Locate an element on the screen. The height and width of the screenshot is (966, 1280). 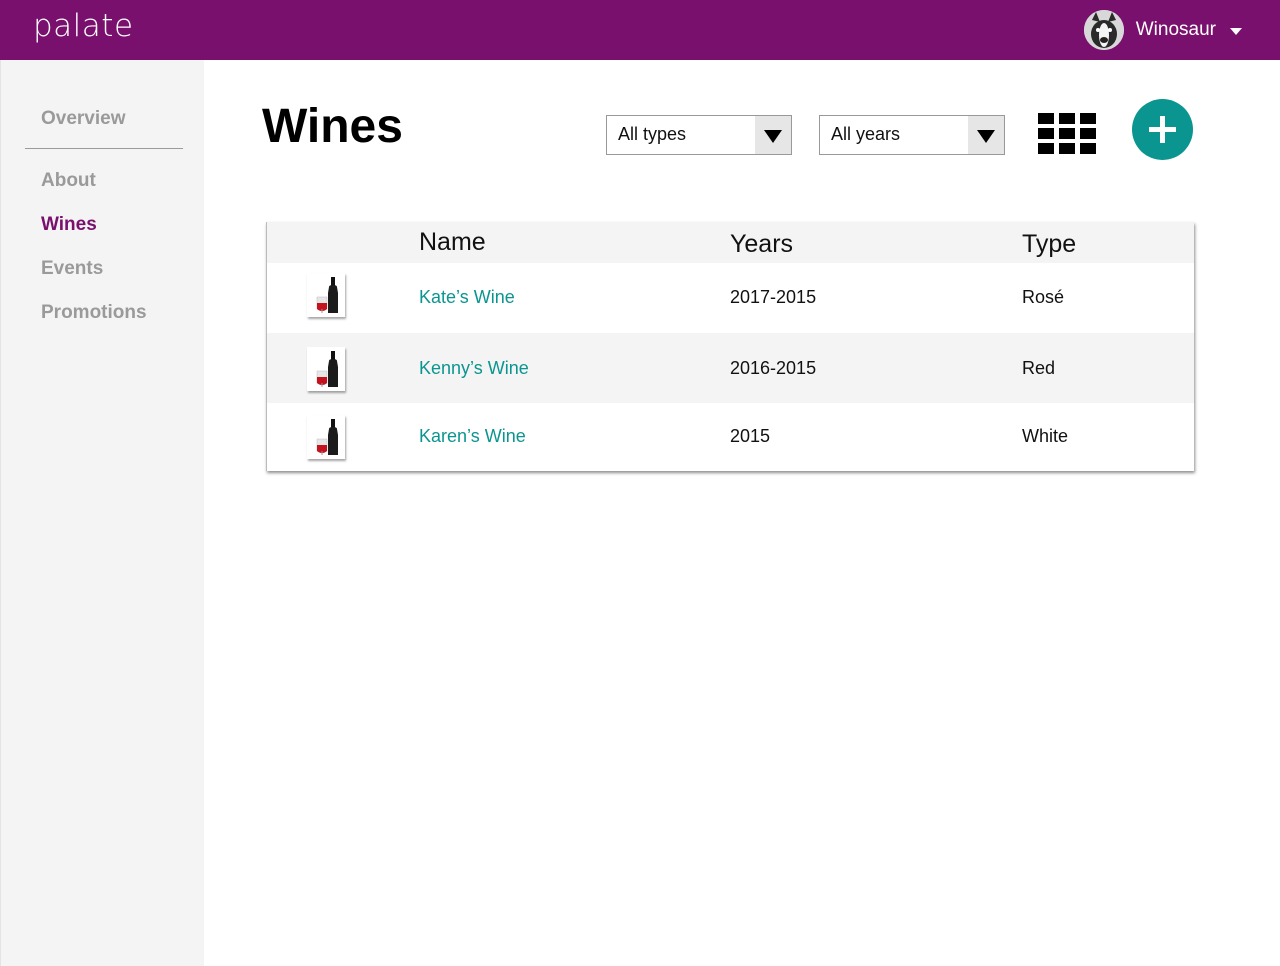
sidebar-divider is located at coordinates (104, 148).